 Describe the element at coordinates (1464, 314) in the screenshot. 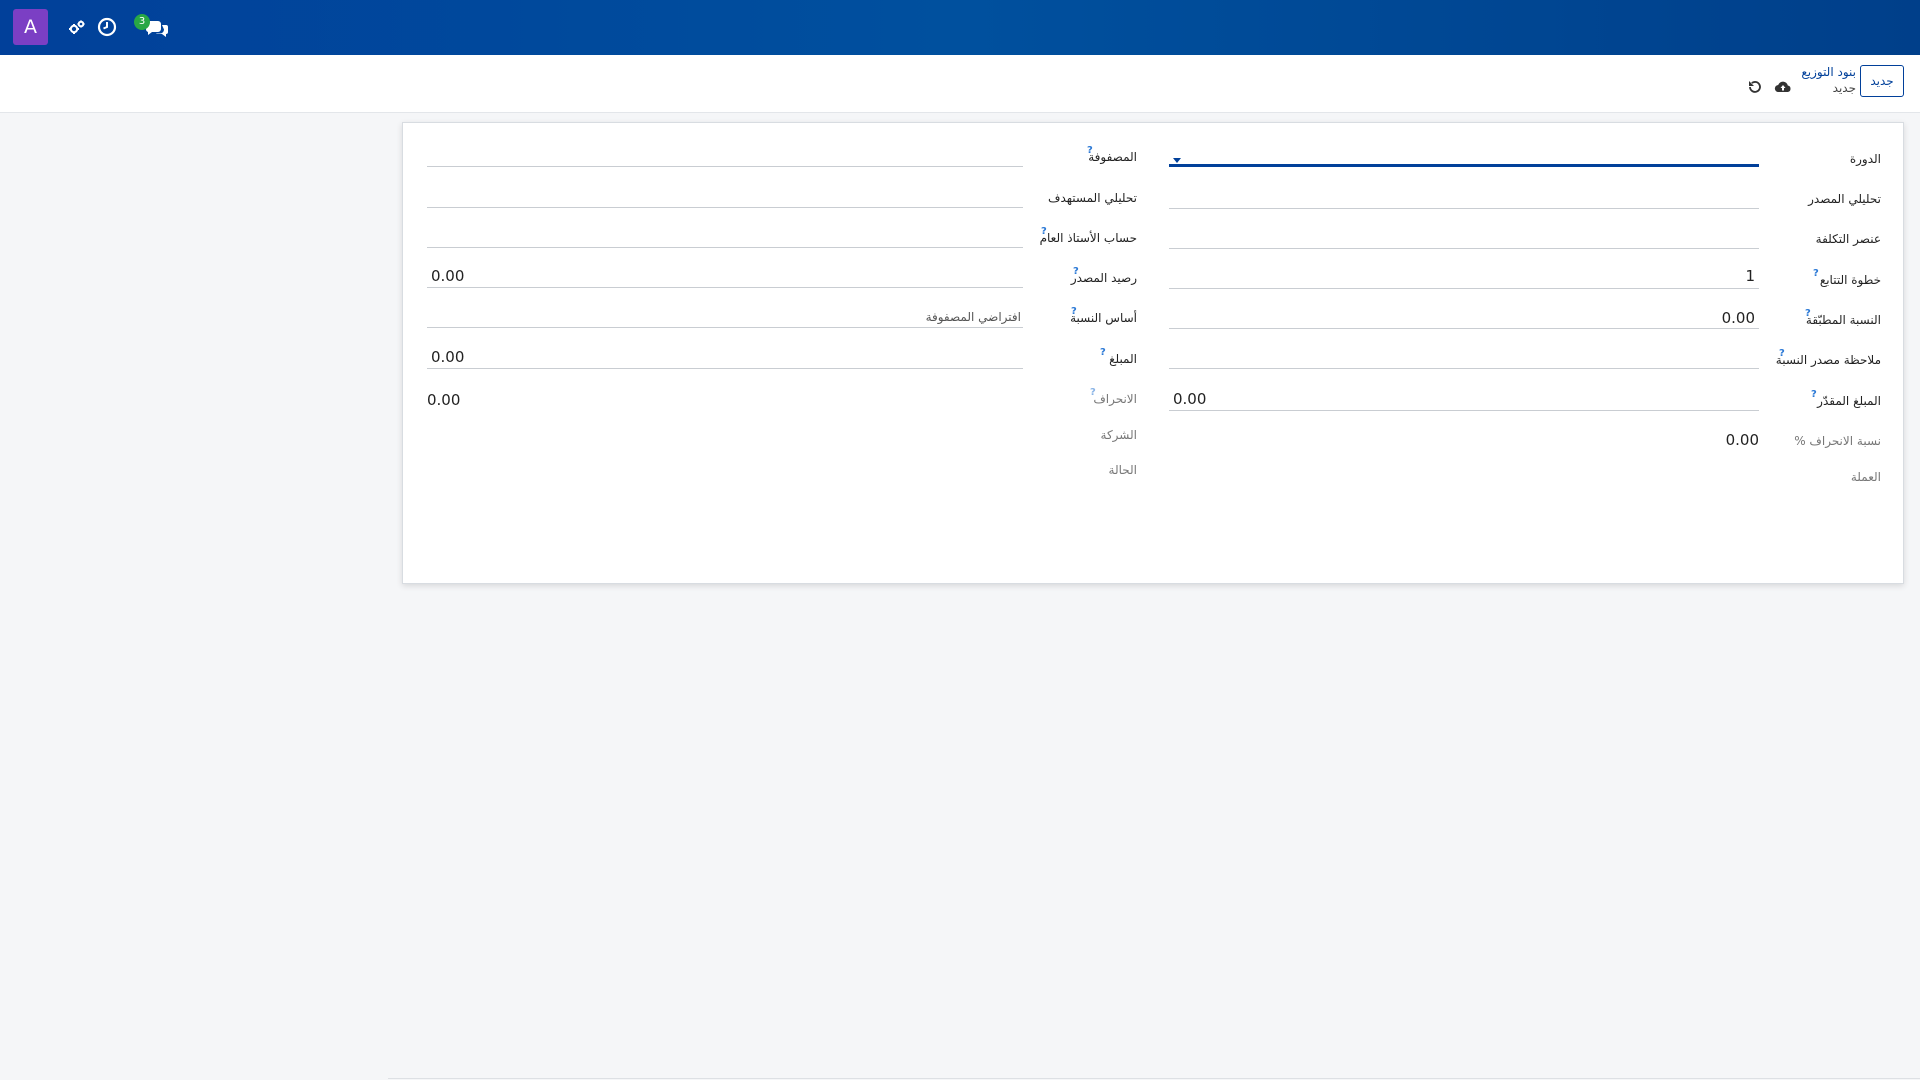

I see `applied-ratio-field: 0.00` at that location.